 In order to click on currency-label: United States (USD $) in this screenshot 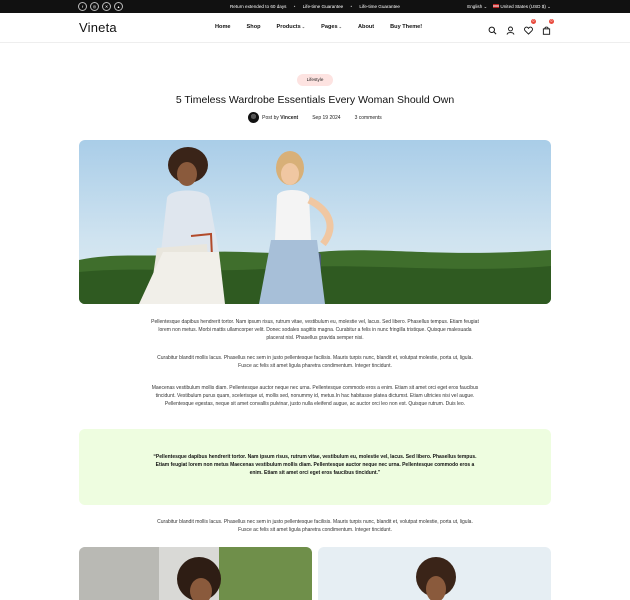, I will do `click(523, 6)`.